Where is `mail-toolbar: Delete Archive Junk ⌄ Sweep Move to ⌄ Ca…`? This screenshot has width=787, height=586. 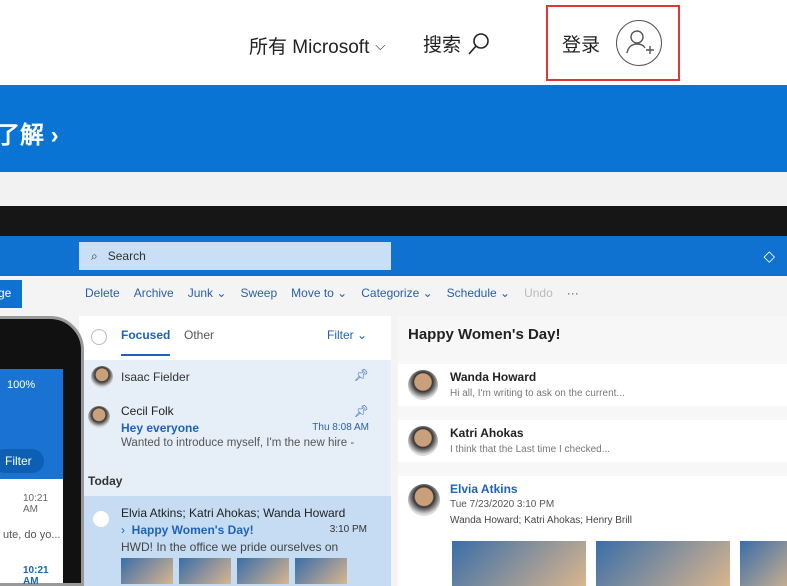
mail-toolbar: Delete Archive Junk ⌄ Sweep Move to ⌄ Ca… is located at coordinates (332, 293).